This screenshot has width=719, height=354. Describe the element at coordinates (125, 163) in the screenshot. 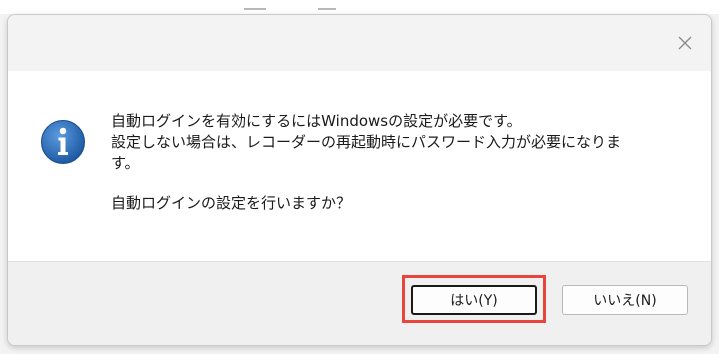

I see `message-line: す。` at that location.